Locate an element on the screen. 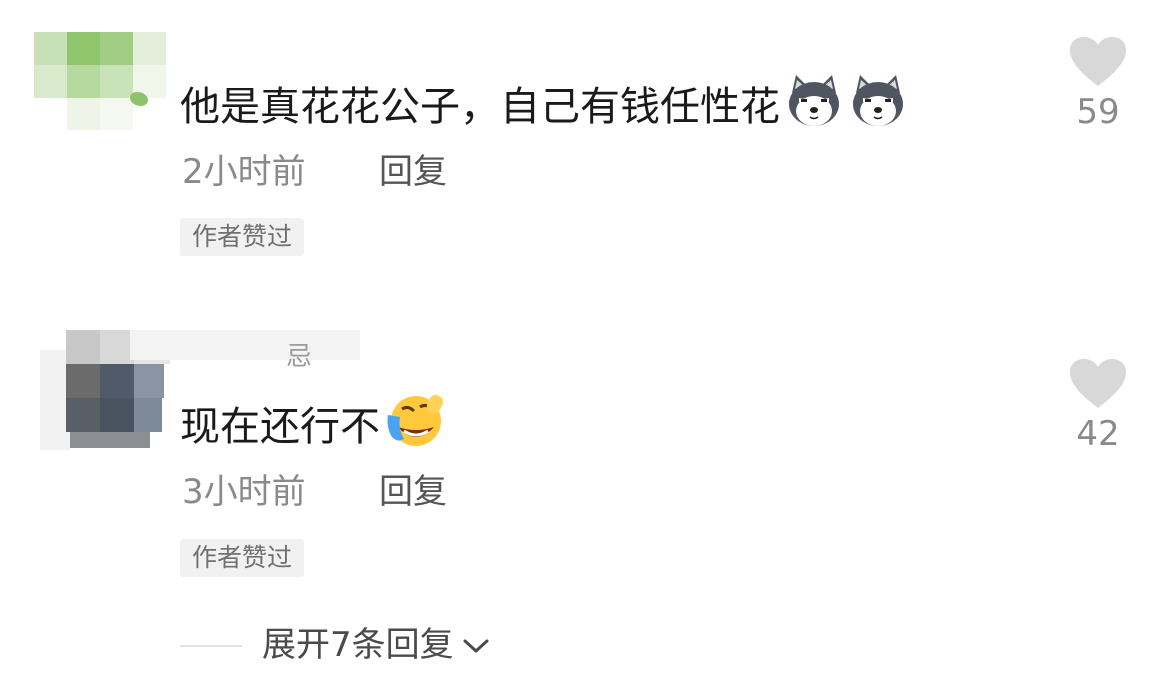 This screenshot has height=695, width=1170. like-count: 59 is located at coordinates (1098, 112).